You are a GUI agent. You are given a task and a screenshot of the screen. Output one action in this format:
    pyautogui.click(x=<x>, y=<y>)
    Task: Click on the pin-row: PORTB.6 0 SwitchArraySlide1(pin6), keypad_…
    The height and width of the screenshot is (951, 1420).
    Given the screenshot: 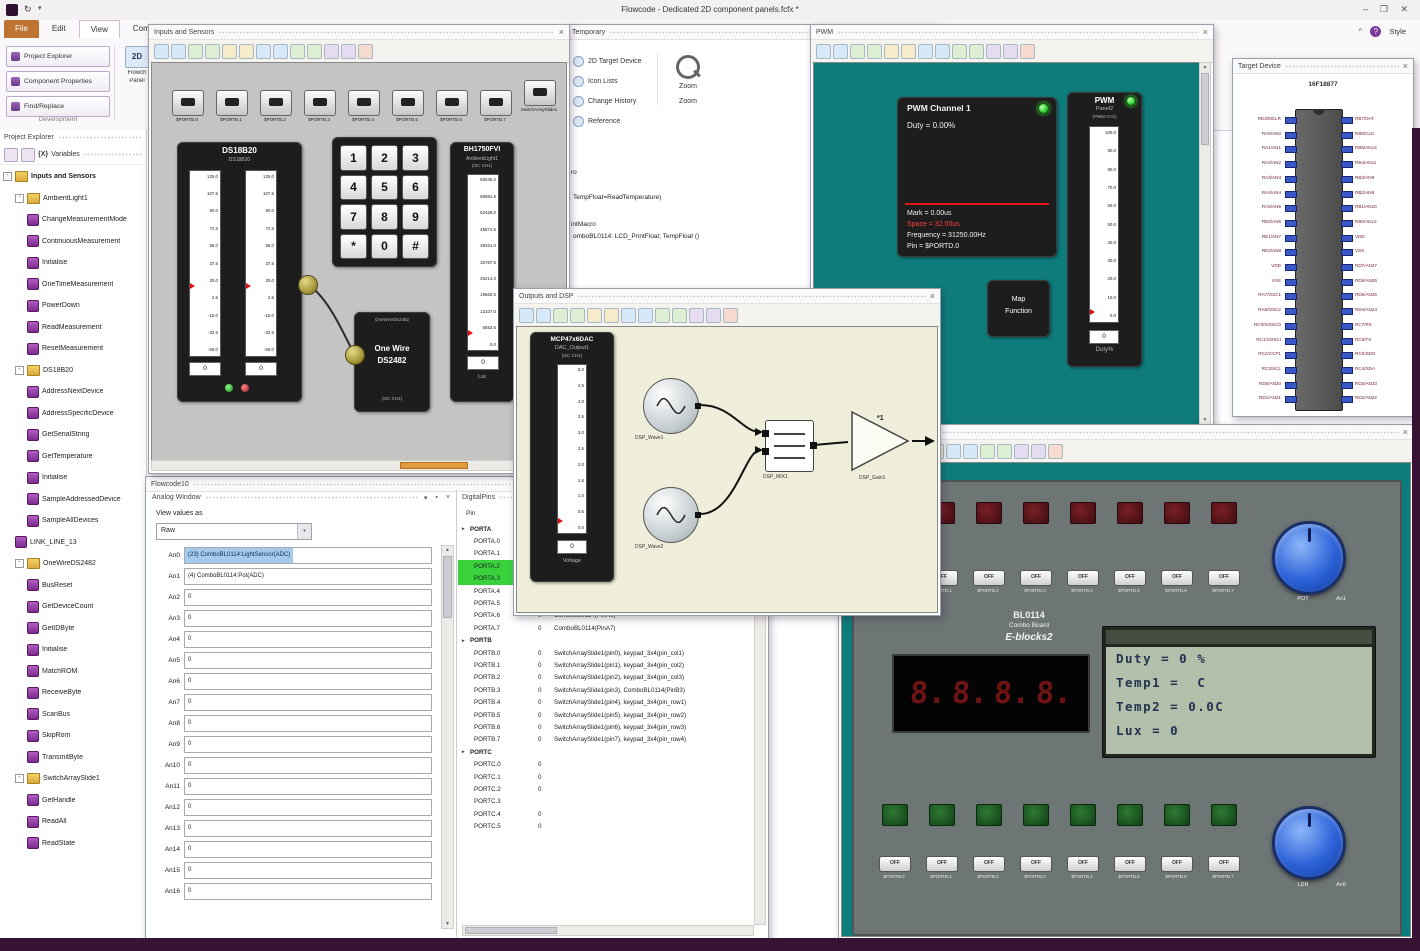 What is the action you would take?
    pyautogui.click(x=606, y=727)
    